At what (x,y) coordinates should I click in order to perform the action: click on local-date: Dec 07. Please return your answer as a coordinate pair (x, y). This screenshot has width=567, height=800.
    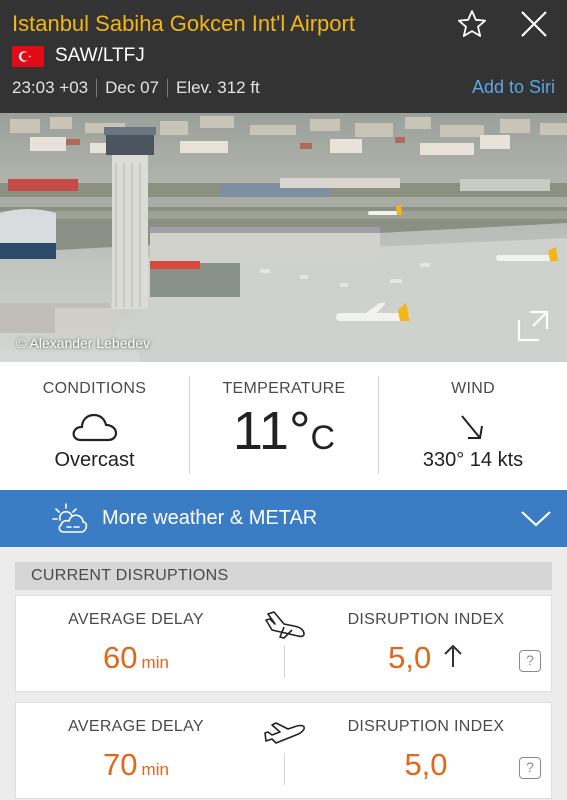
    Looking at the image, I should click on (132, 87).